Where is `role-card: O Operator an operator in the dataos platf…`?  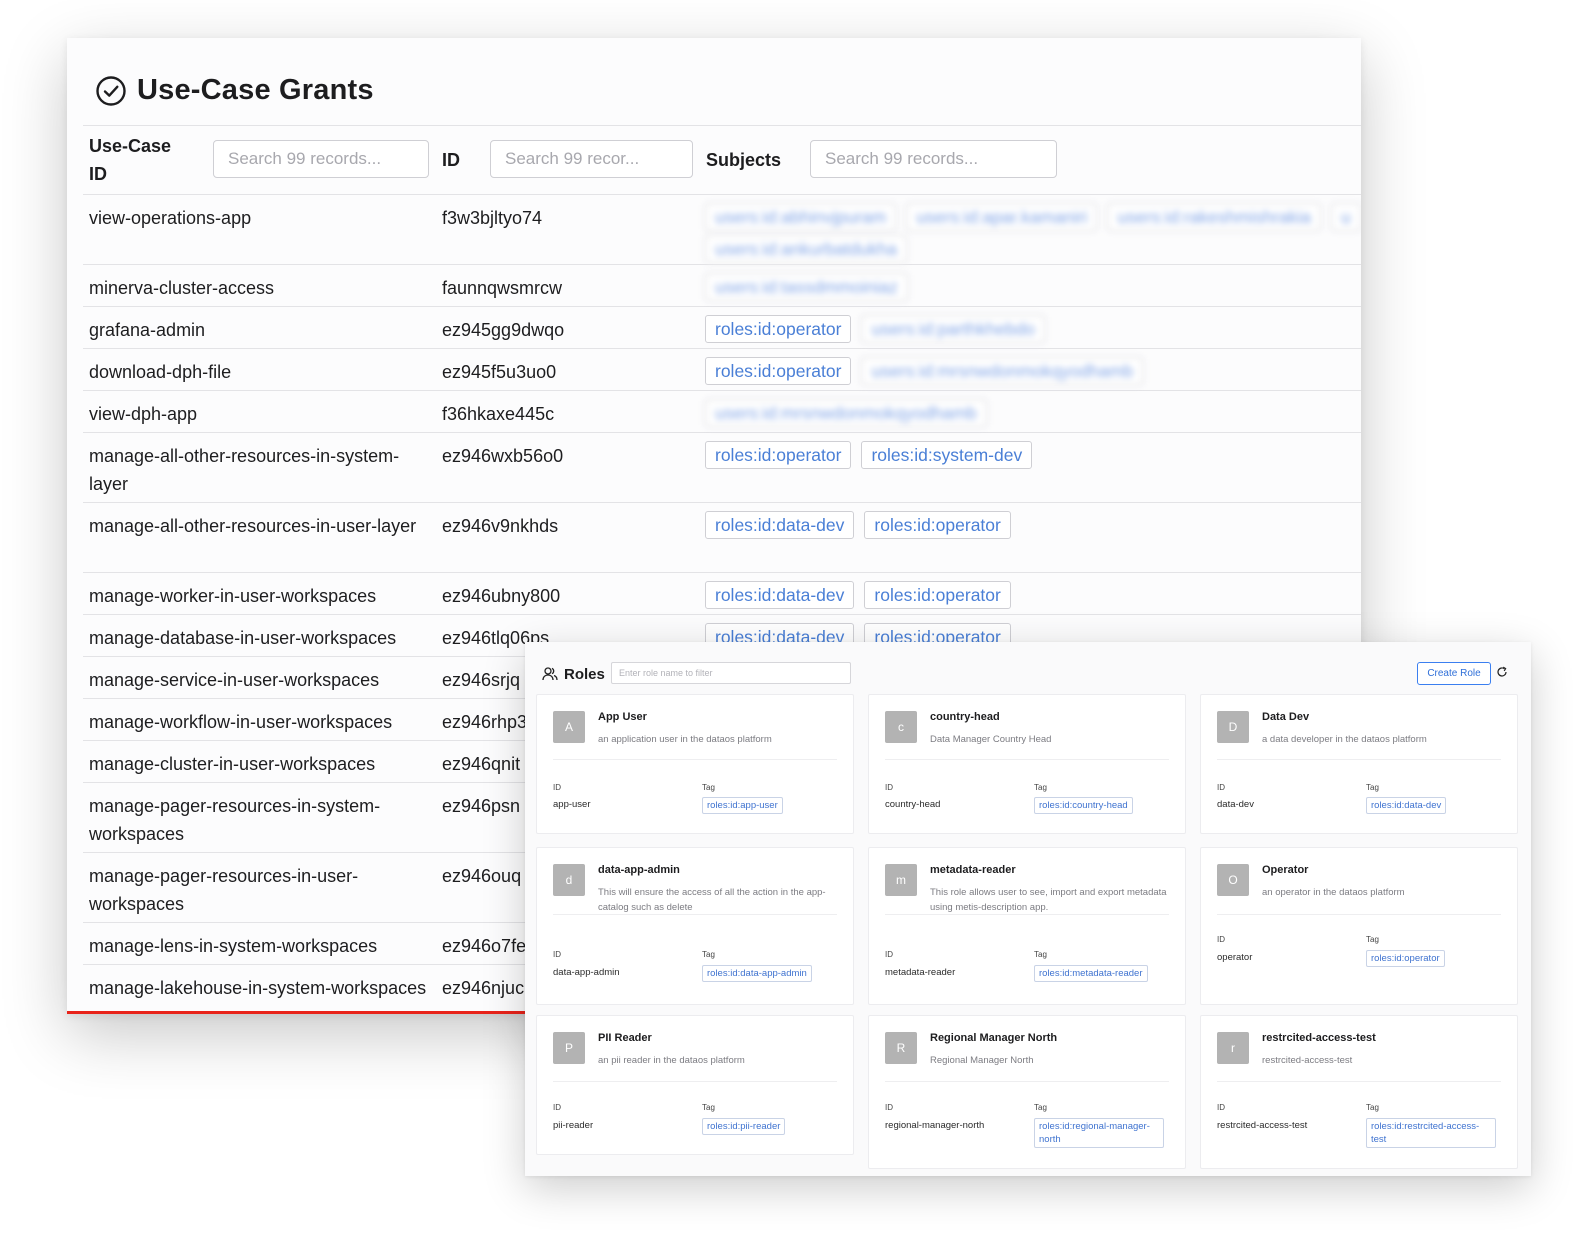
role-card: O Operator an operator in the dataos platf… is located at coordinates (1359, 926).